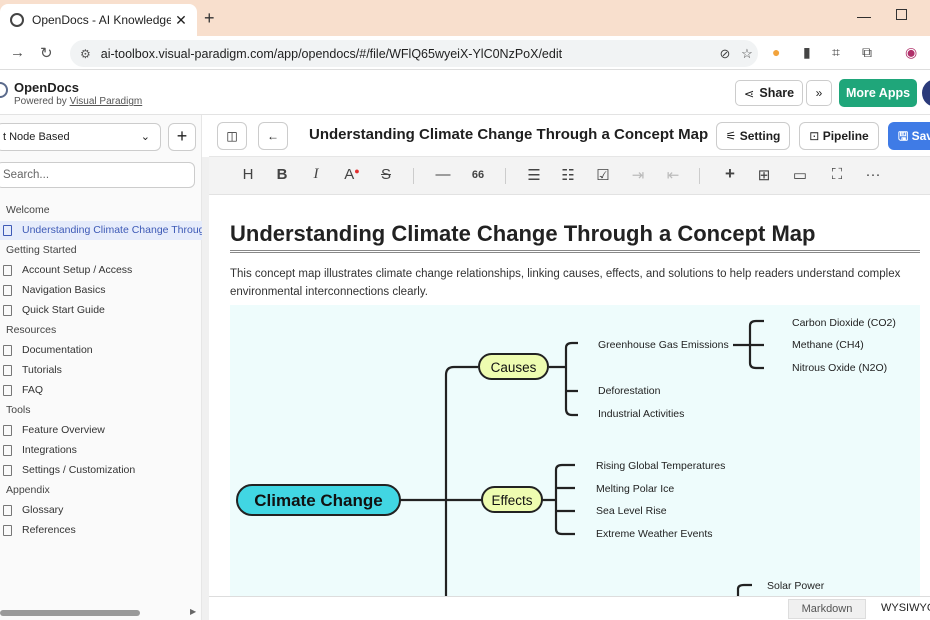 Image resolution: width=930 pixels, height=620 pixels. I want to click on root-label: Climate Change, so click(318, 500).